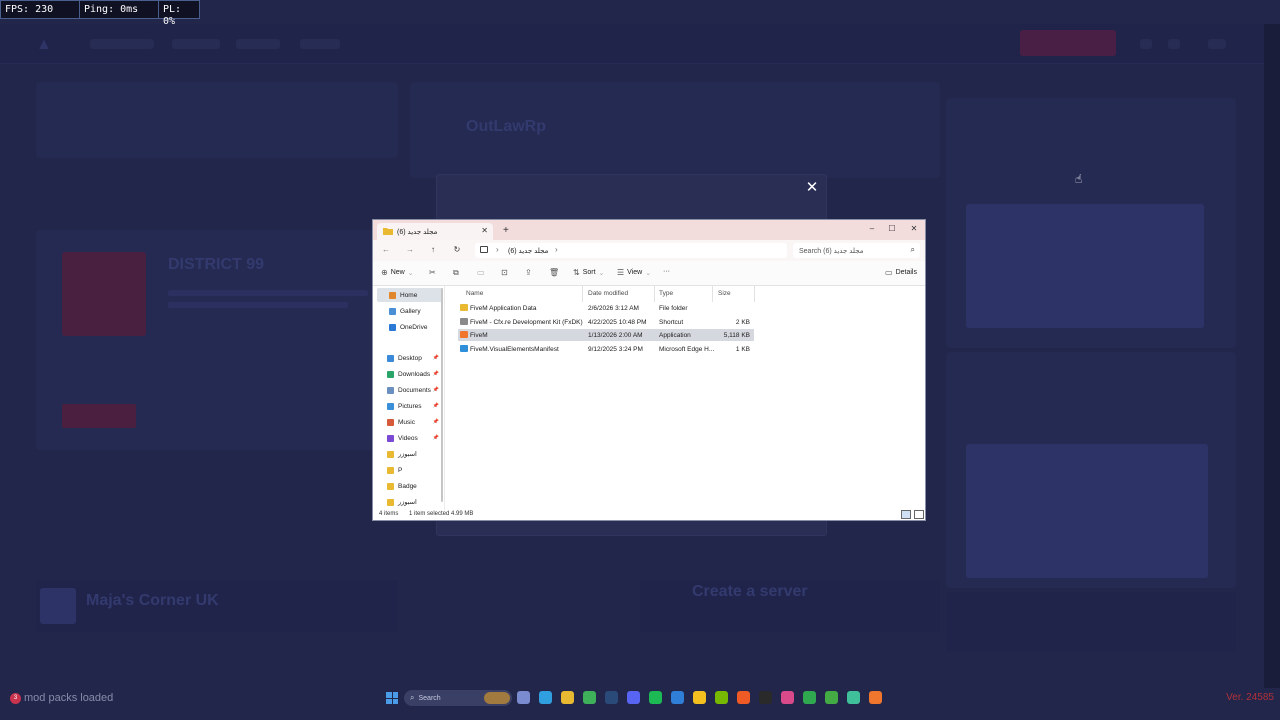 This screenshot has width=1280, height=720. I want to click on minimize-icon: –, so click(872, 229).